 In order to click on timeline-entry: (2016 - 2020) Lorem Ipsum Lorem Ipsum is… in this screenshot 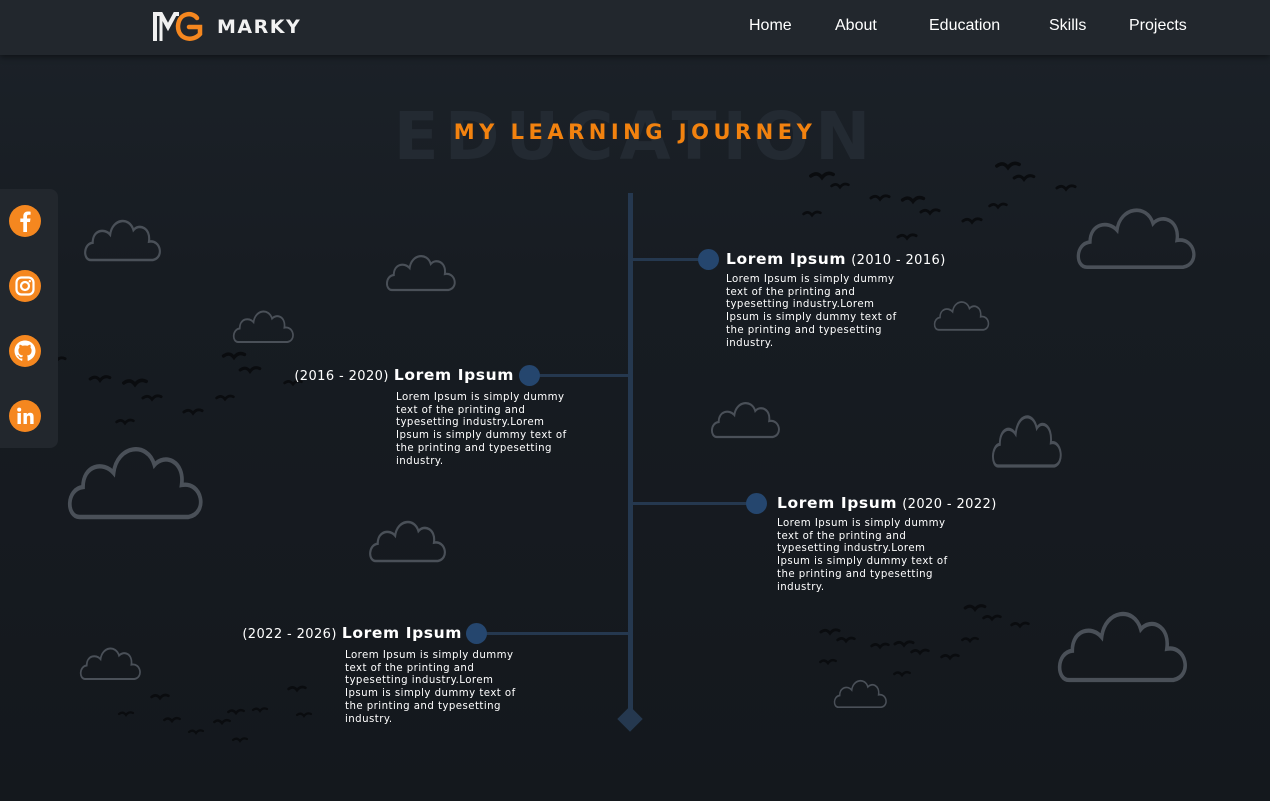, I will do `click(430, 419)`.